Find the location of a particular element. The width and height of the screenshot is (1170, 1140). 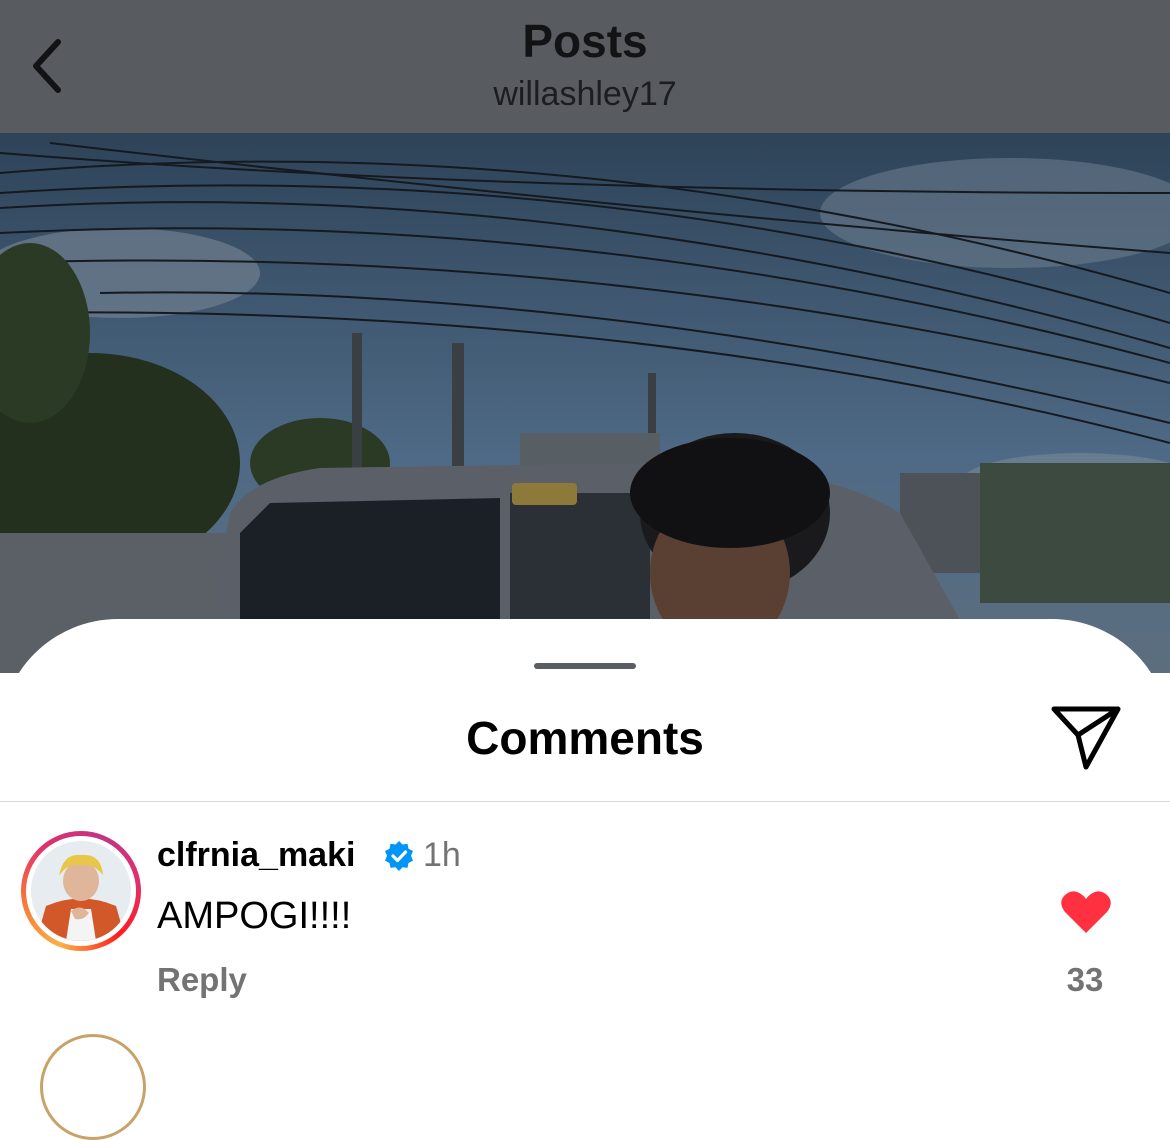

send-icon is located at coordinates (1086, 738).